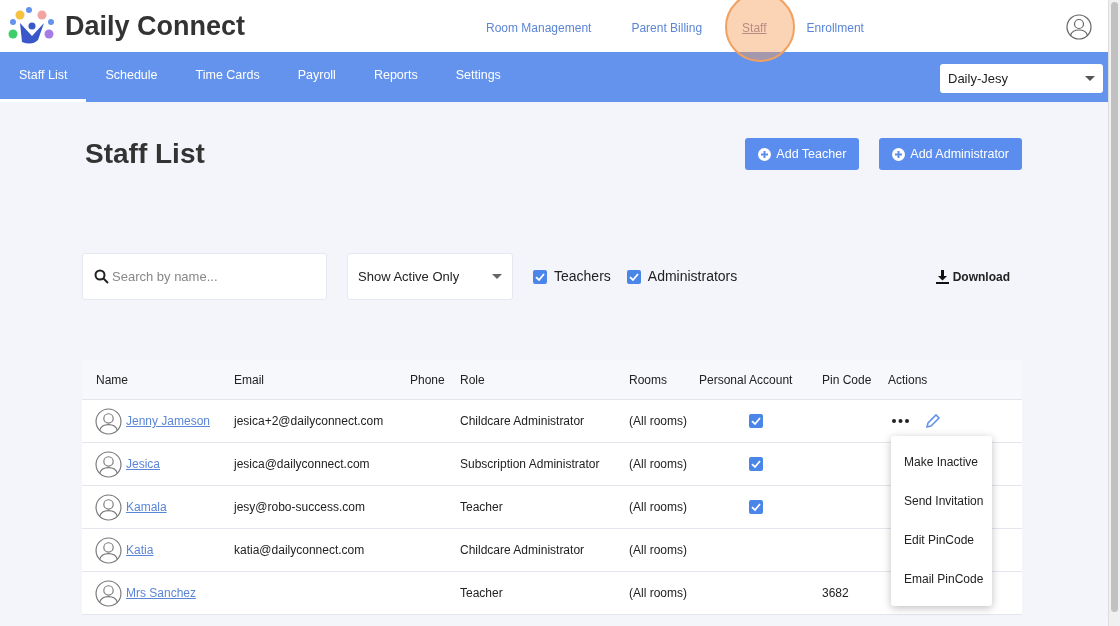  I want to click on column-header: Personal Account, so click(746, 380).